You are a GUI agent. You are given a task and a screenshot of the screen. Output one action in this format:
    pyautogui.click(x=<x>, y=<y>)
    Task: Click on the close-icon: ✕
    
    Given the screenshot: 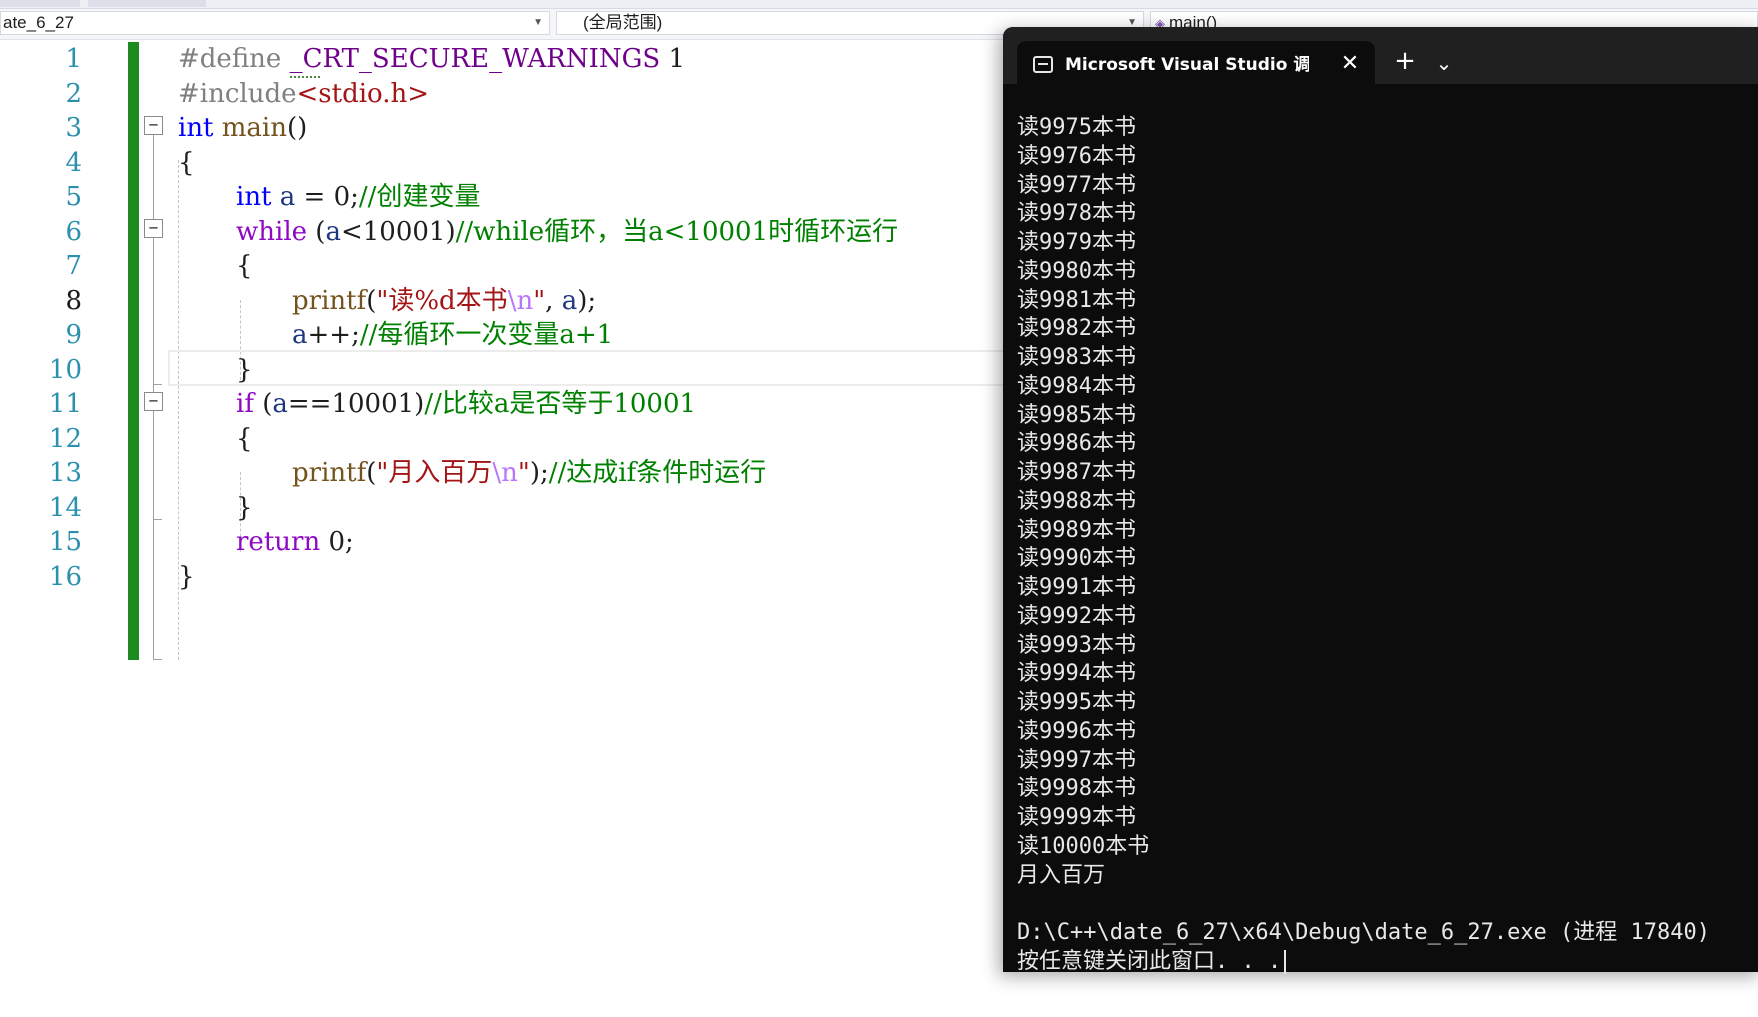 What is the action you would take?
    pyautogui.click(x=1350, y=64)
    